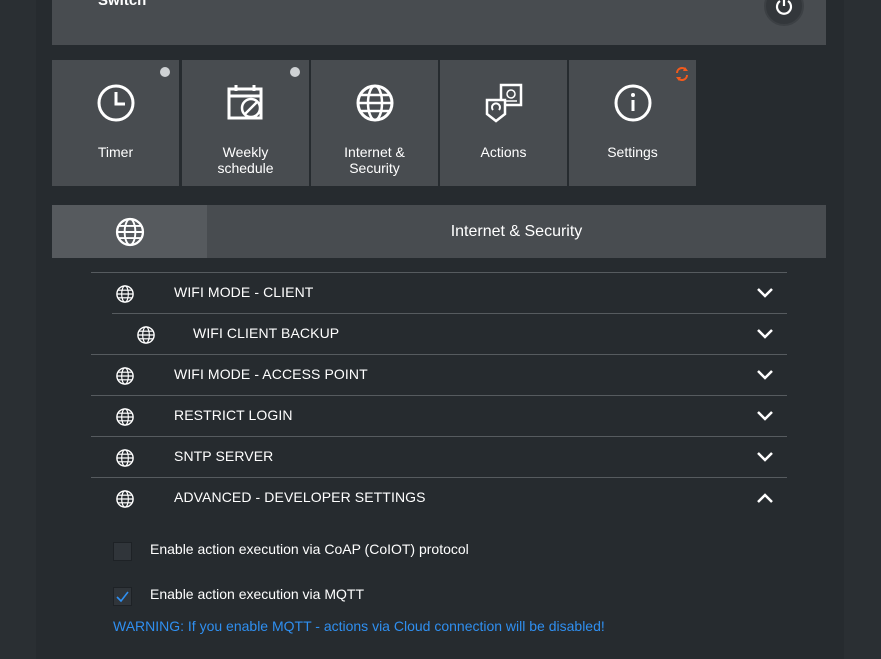 This screenshot has width=881, height=659. Describe the element at coordinates (516, 231) in the screenshot. I see `section-title: Internet & Security` at that location.